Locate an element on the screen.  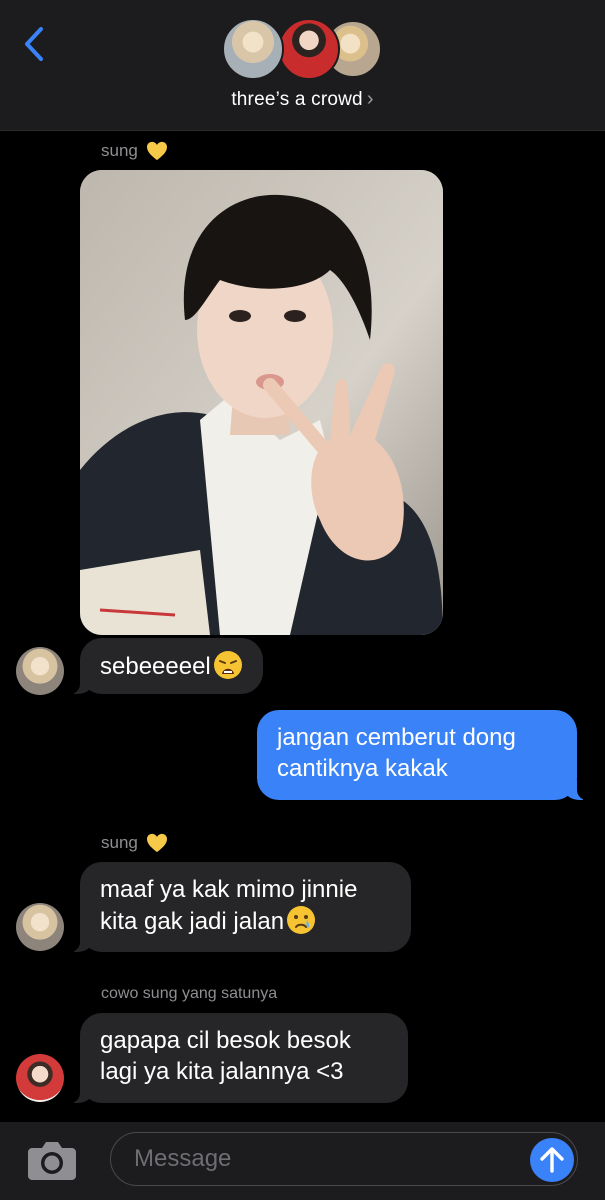
message-bubble-sent: jangan cemberut dong cantiknya kakak is located at coordinates (422, 755).